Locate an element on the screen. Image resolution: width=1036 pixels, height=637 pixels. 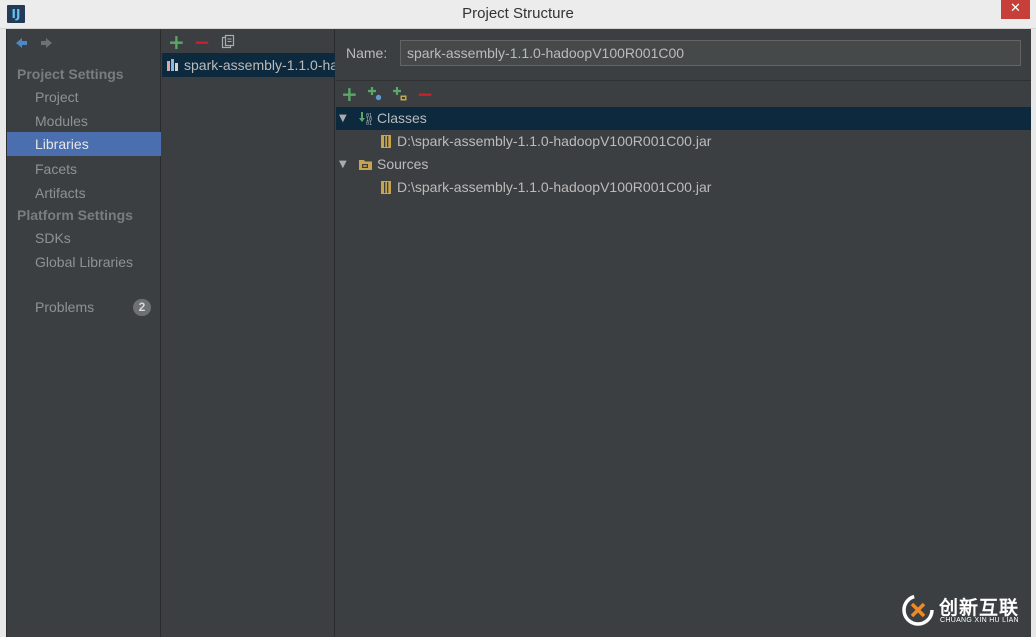
watermark: 创新互联 CHUANG XIN HU LIAN is located at coordinates (966, 611).